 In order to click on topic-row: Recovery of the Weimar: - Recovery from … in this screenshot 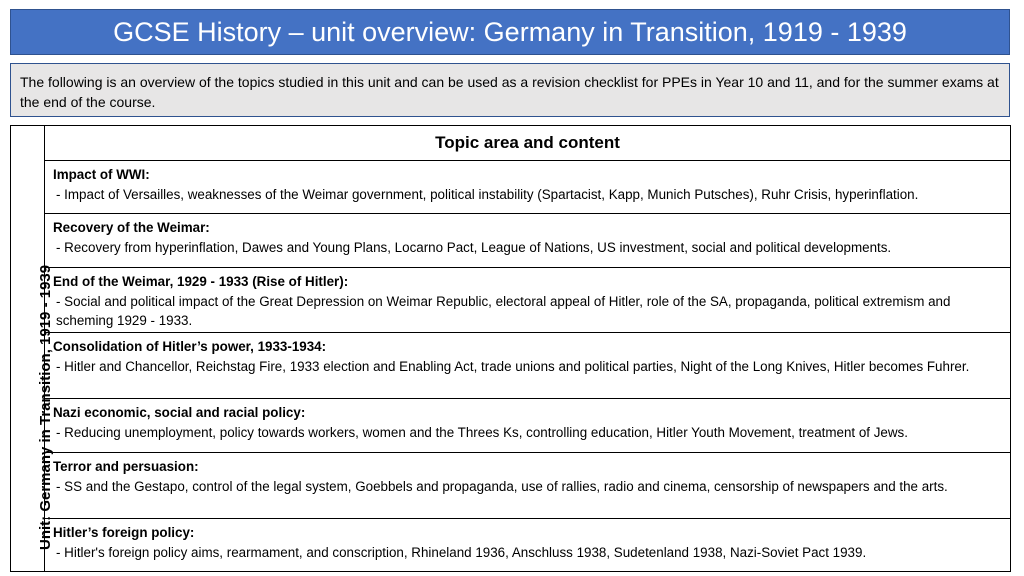, I will do `click(527, 241)`.